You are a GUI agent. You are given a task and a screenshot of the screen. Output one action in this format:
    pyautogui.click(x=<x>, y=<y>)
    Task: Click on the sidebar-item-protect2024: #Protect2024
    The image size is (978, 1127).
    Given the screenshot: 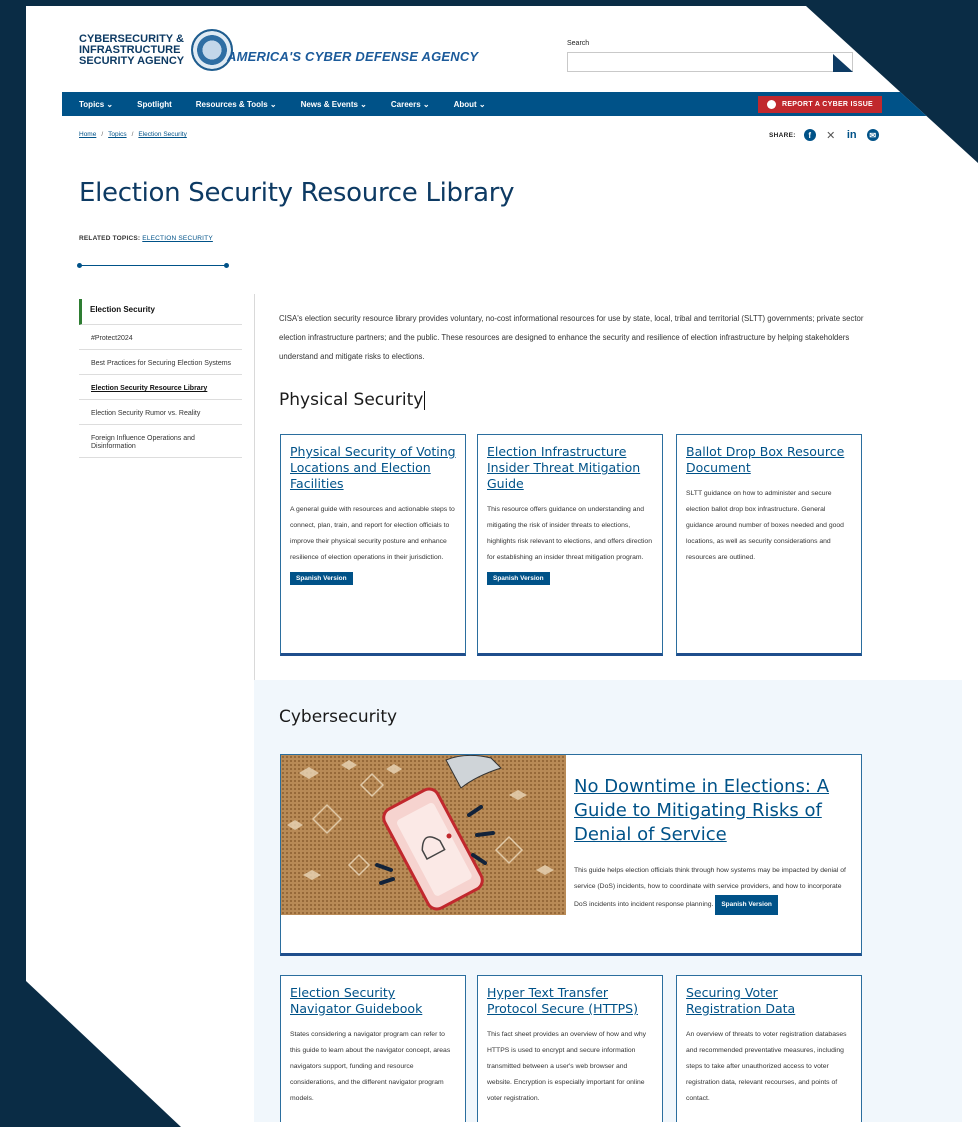 What is the action you would take?
    pyautogui.click(x=160, y=337)
    